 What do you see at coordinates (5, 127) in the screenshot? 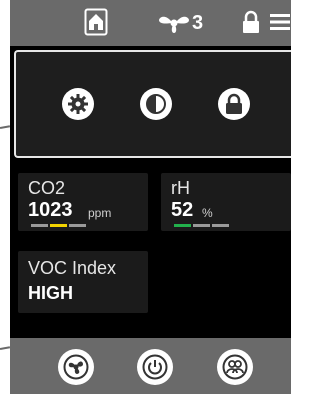
I see `pointer-line-top` at bounding box center [5, 127].